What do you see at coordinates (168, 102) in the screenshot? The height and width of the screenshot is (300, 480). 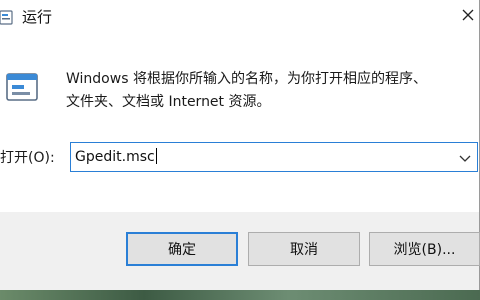 I see `description-line-2: 文件夹、文档或 Internet 资源。` at bounding box center [168, 102].